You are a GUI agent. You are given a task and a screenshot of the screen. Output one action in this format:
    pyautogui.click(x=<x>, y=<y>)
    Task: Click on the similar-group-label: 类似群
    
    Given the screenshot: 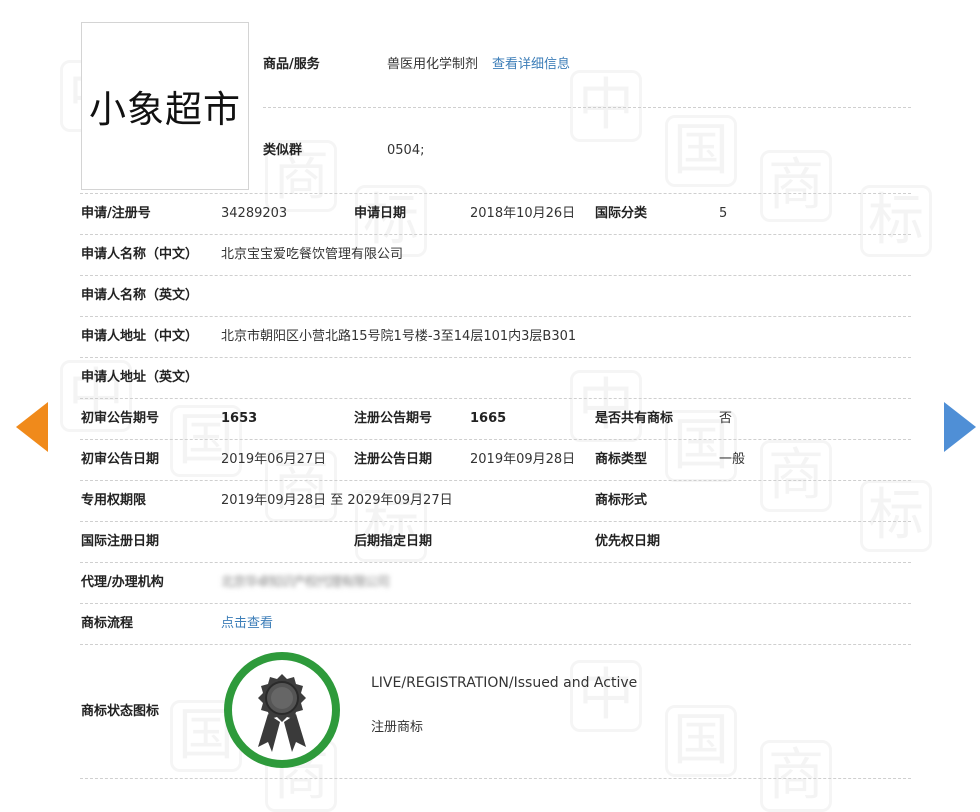 What is the action you would take?
    pyautogui.click(x=283, y=150)
    